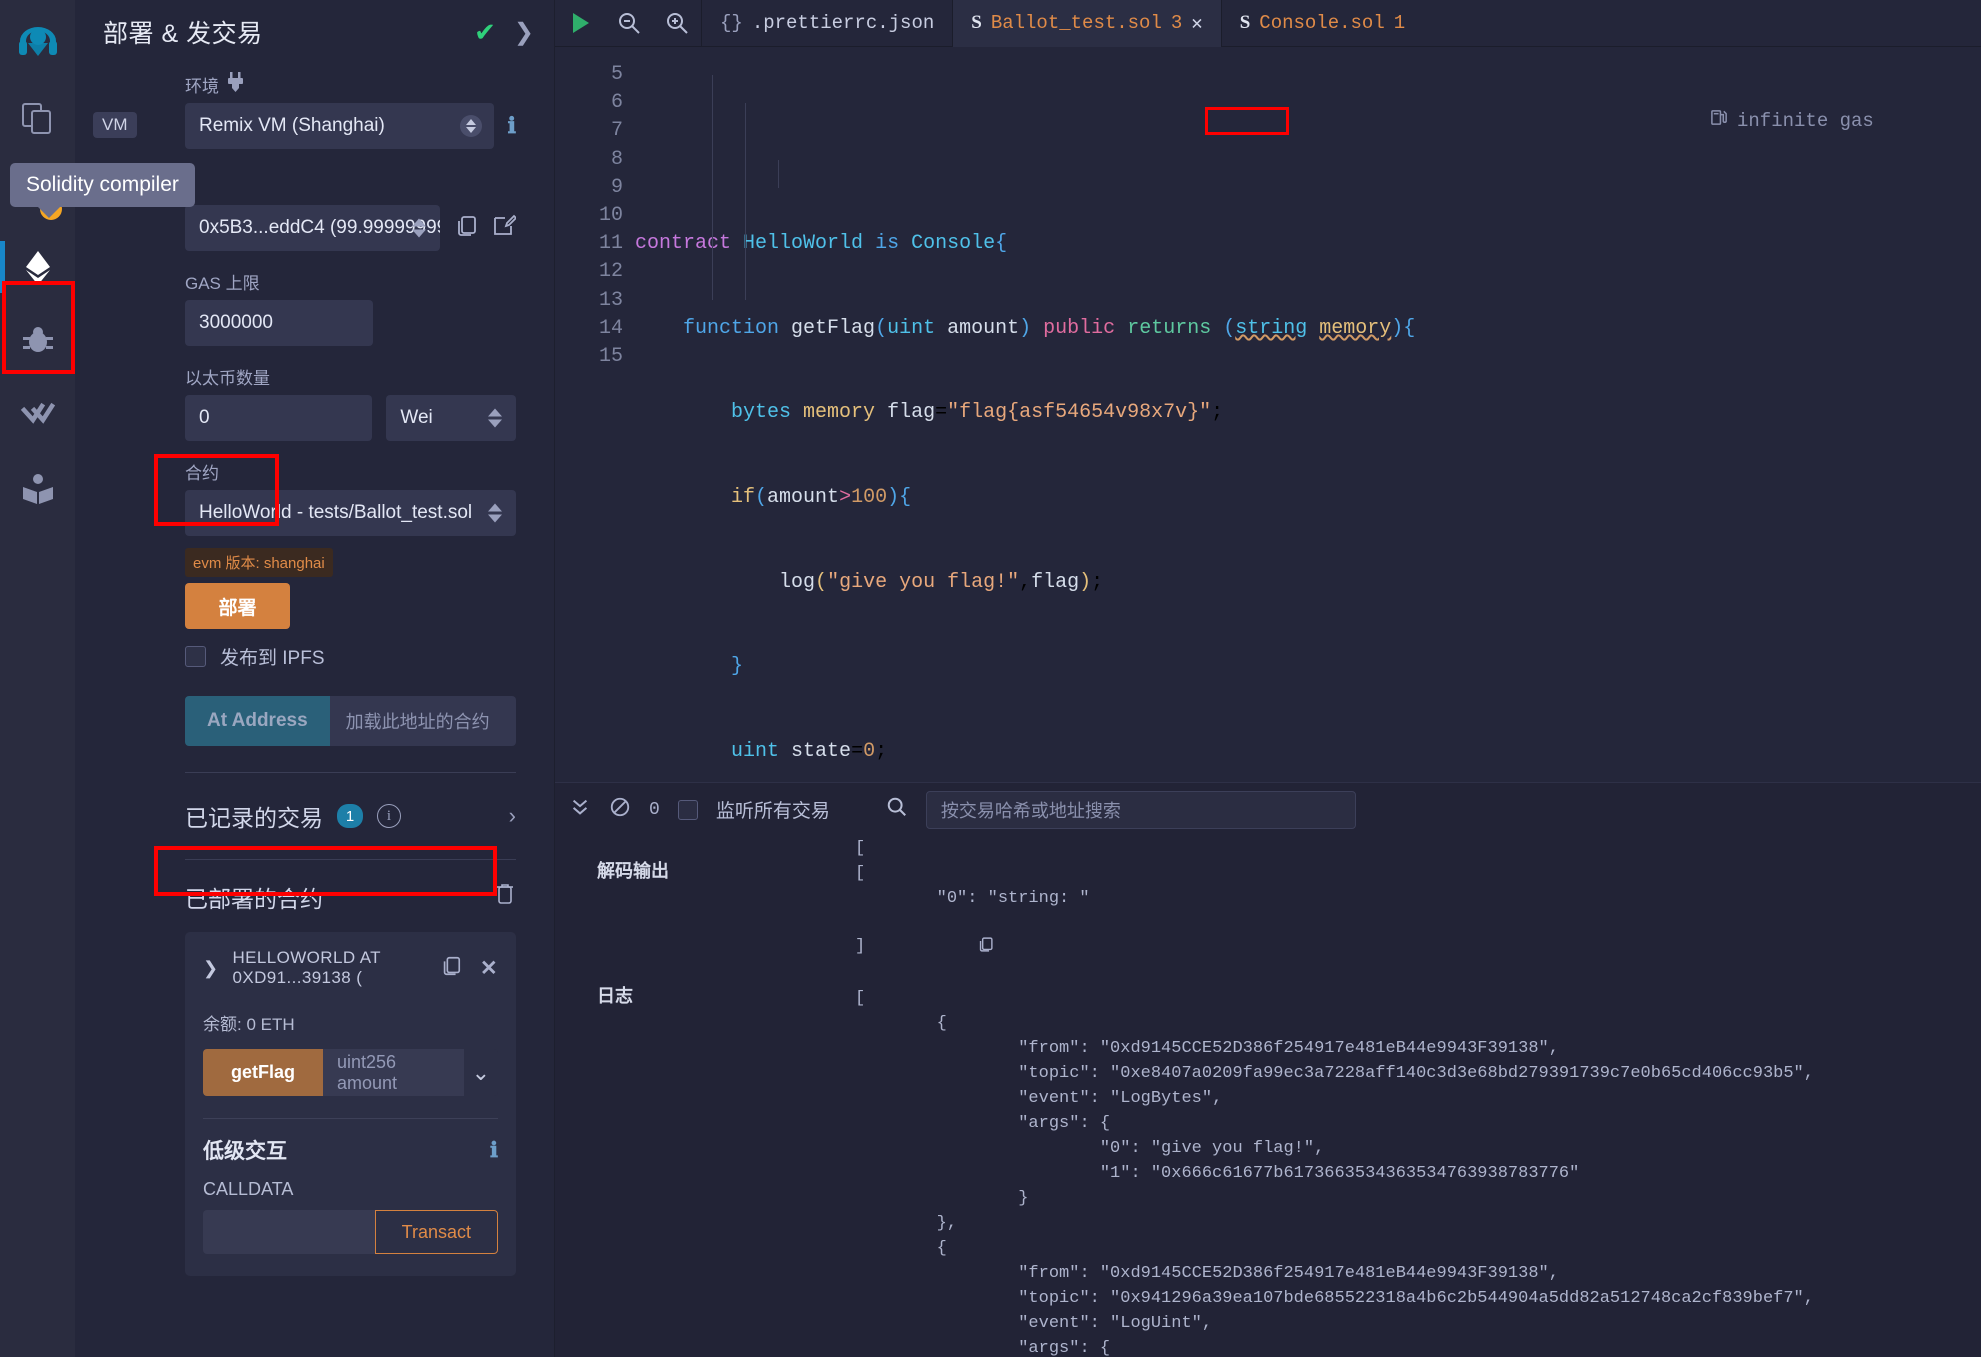  I want to click on chevron-right-icon: ❯, so click(524, 32).